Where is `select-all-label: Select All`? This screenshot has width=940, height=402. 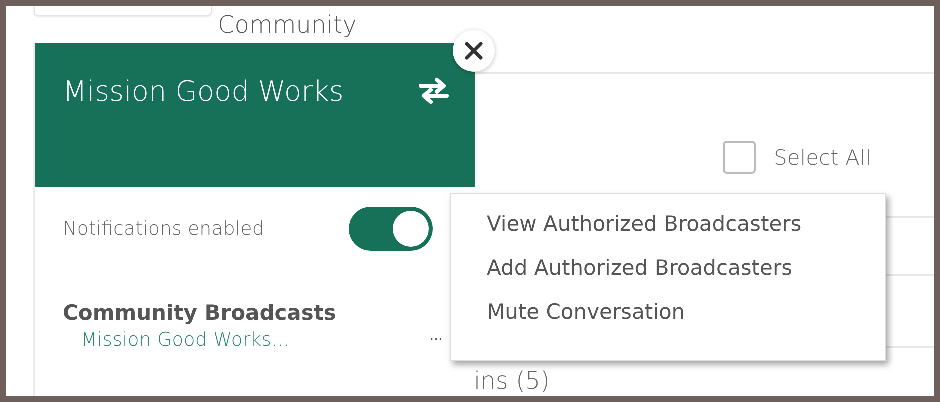 select-all-label: Select All is located at coordinates (823, 158).